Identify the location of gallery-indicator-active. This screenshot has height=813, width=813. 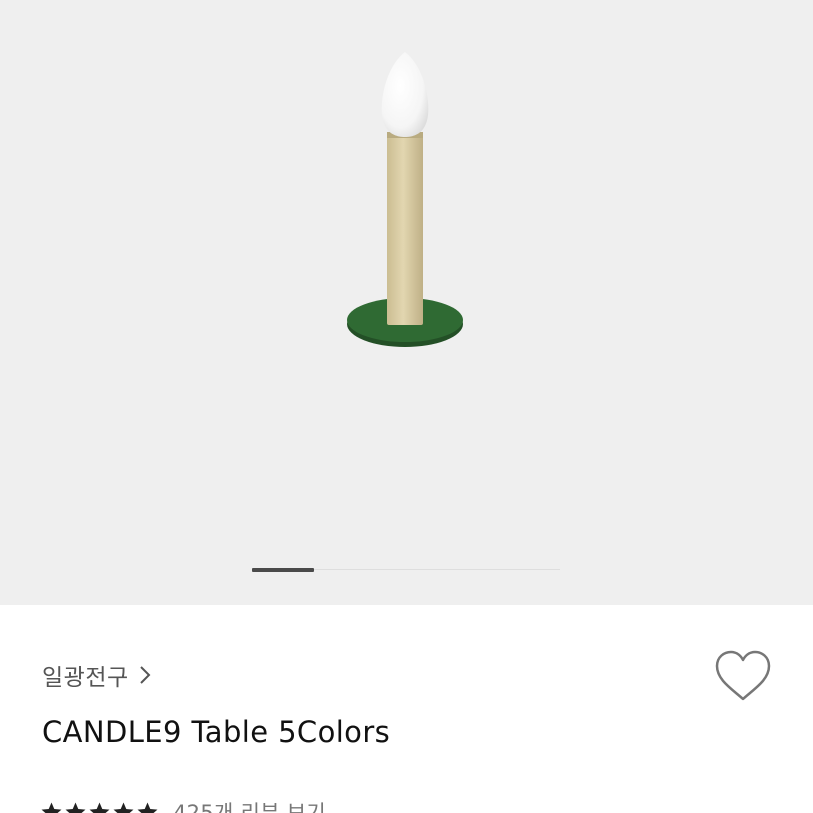
(283, 570).